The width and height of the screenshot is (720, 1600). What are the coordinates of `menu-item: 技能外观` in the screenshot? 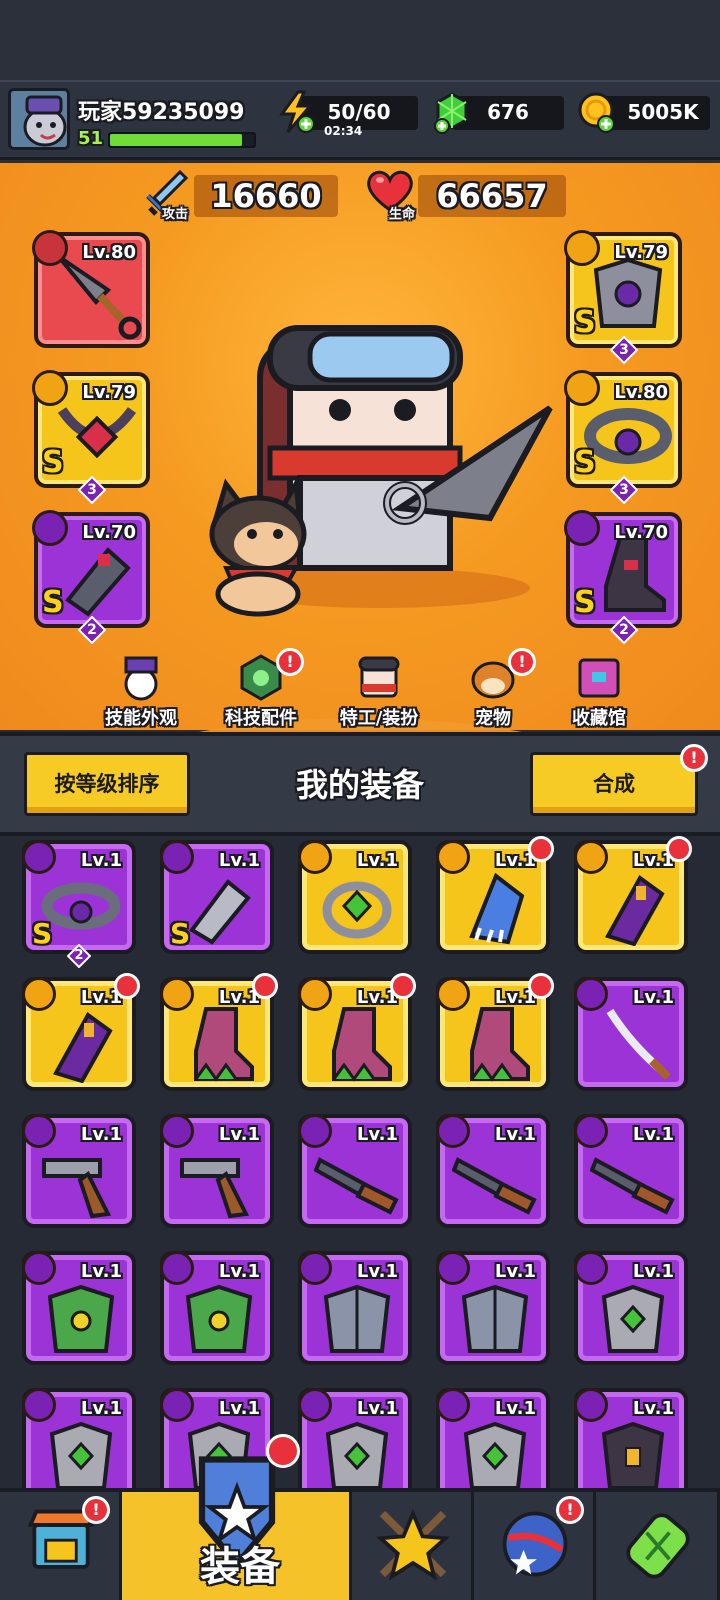 It's located at (141, 692).